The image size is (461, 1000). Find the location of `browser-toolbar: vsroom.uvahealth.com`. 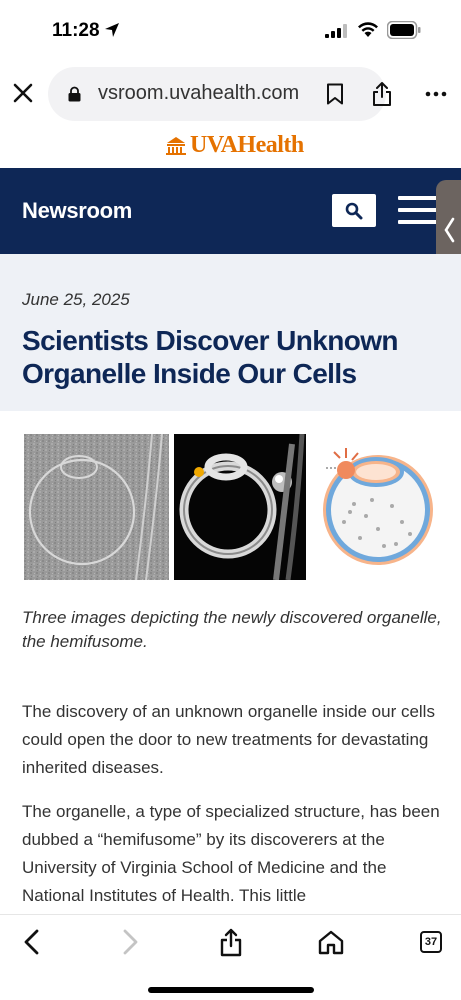

browser-toolbar: vsroom.uvahealth.com is located at coordinates (230, 94).